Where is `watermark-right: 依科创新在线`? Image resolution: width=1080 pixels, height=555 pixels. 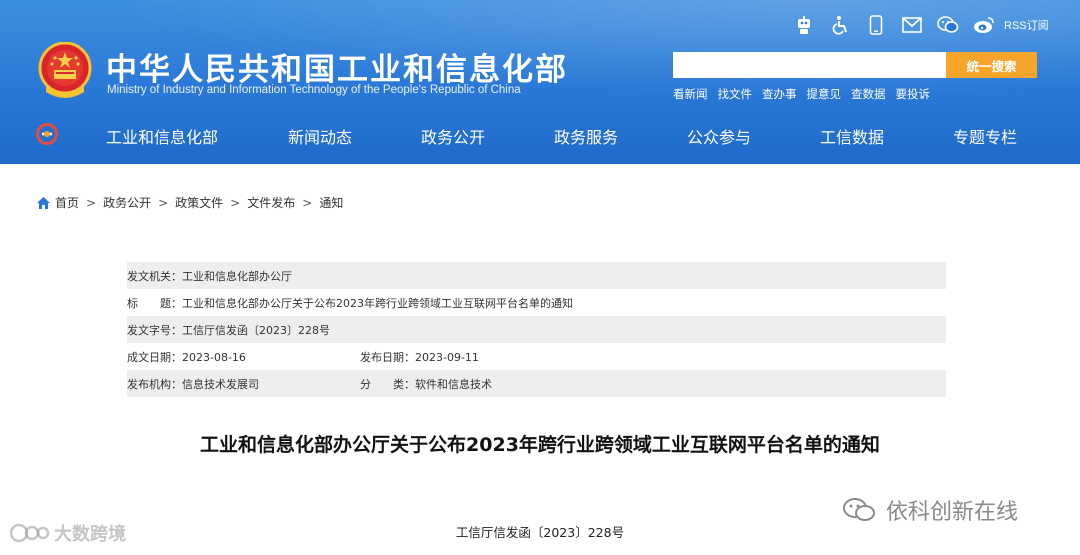 watermark-right: 依科创新在线 is located at coordinates (930, 510).